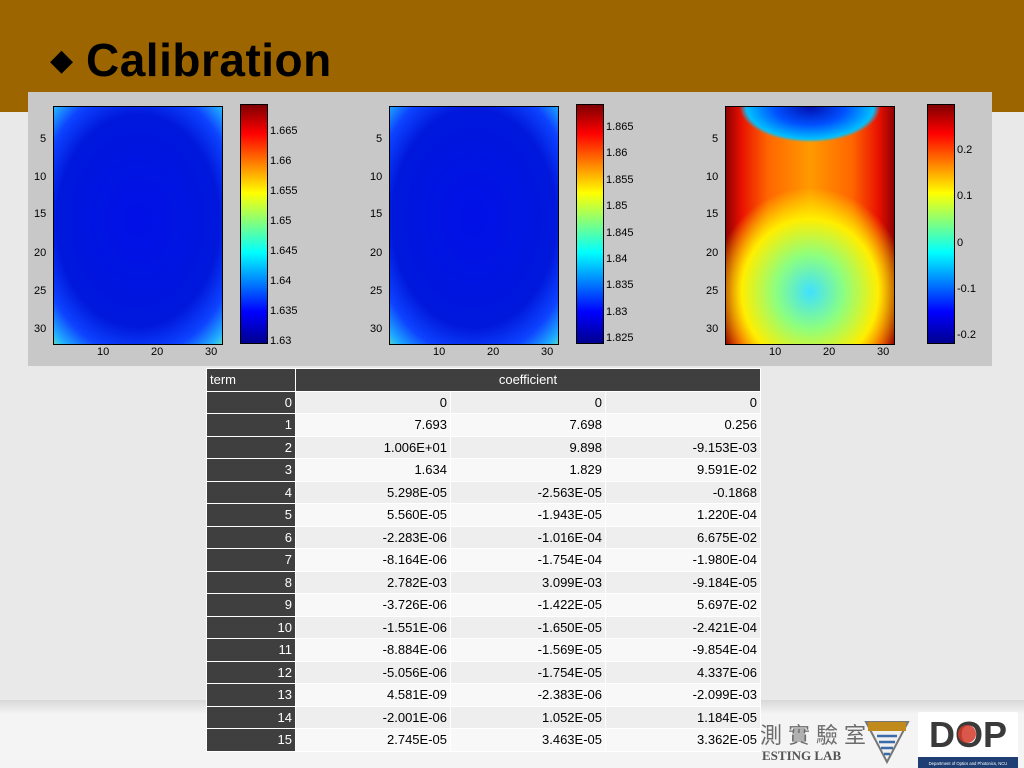 Image resolution: width=1024 pixels, height=768 pixels. I want to click on colorbar-tick-label: -0.2, so click(966, 335).